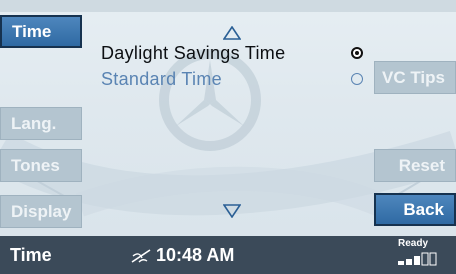  I want to click on status-bar: Time 10:48 AM Ready, so click(228, 255).